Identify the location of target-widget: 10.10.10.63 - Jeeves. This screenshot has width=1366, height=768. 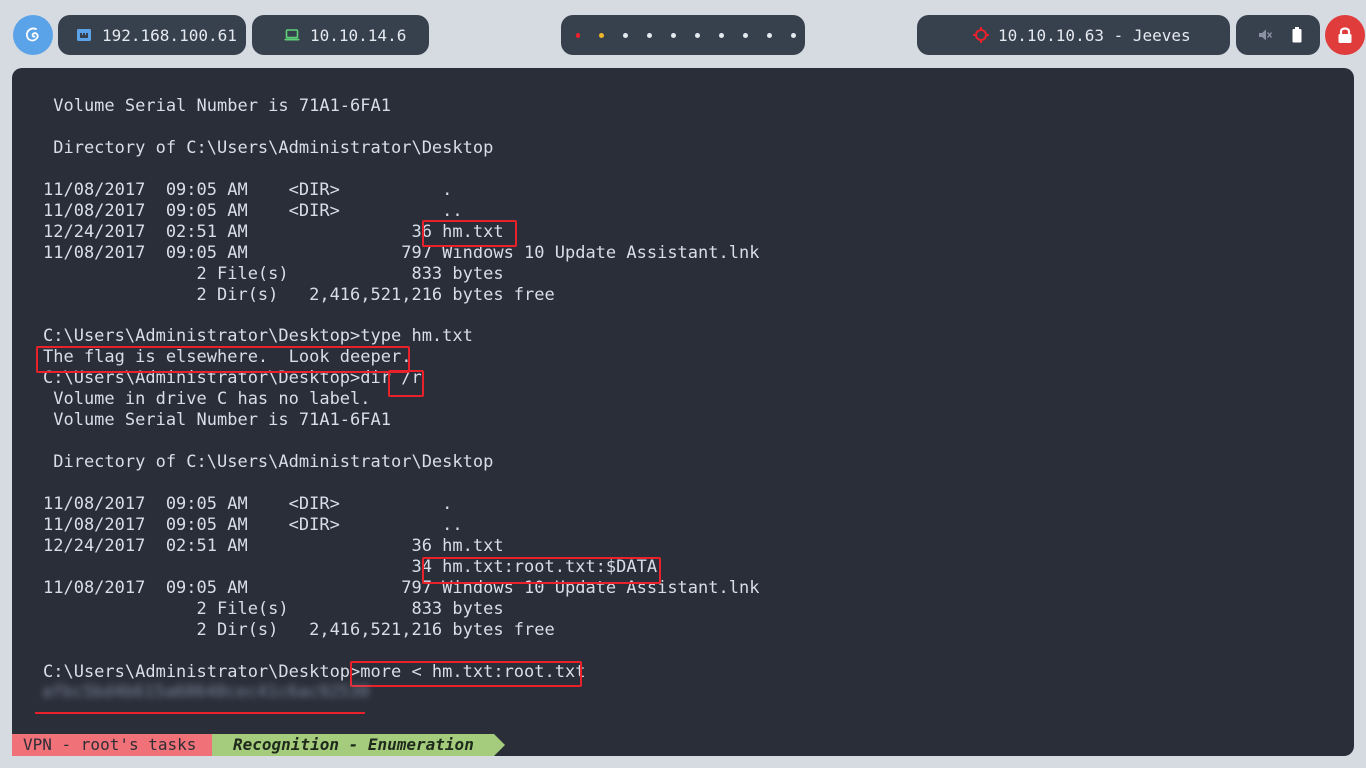
(1073, 35).